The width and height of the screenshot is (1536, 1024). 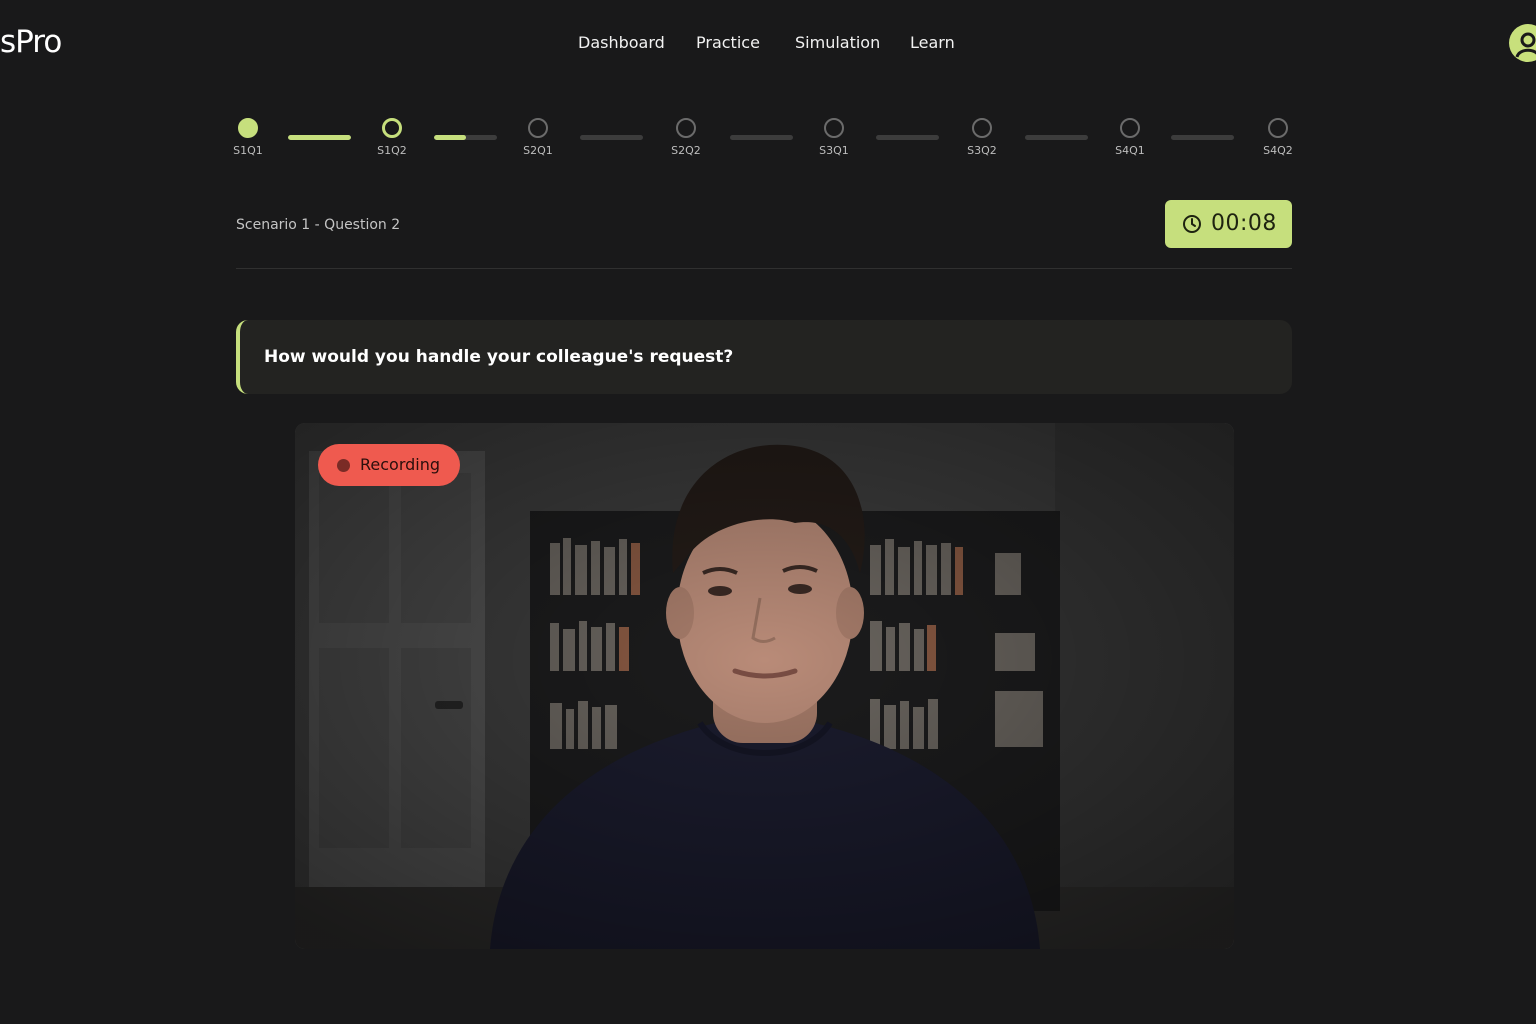 I want to click on step-s3q1: S3Q1, so click(x=834, y=137).